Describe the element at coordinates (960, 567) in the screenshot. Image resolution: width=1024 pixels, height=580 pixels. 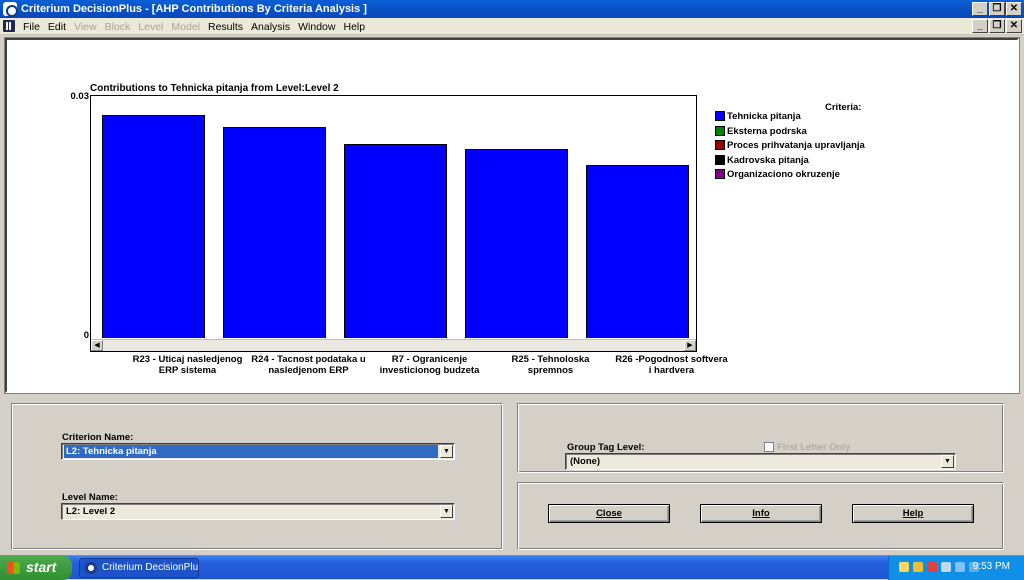
I see `volume-icon` at that location.